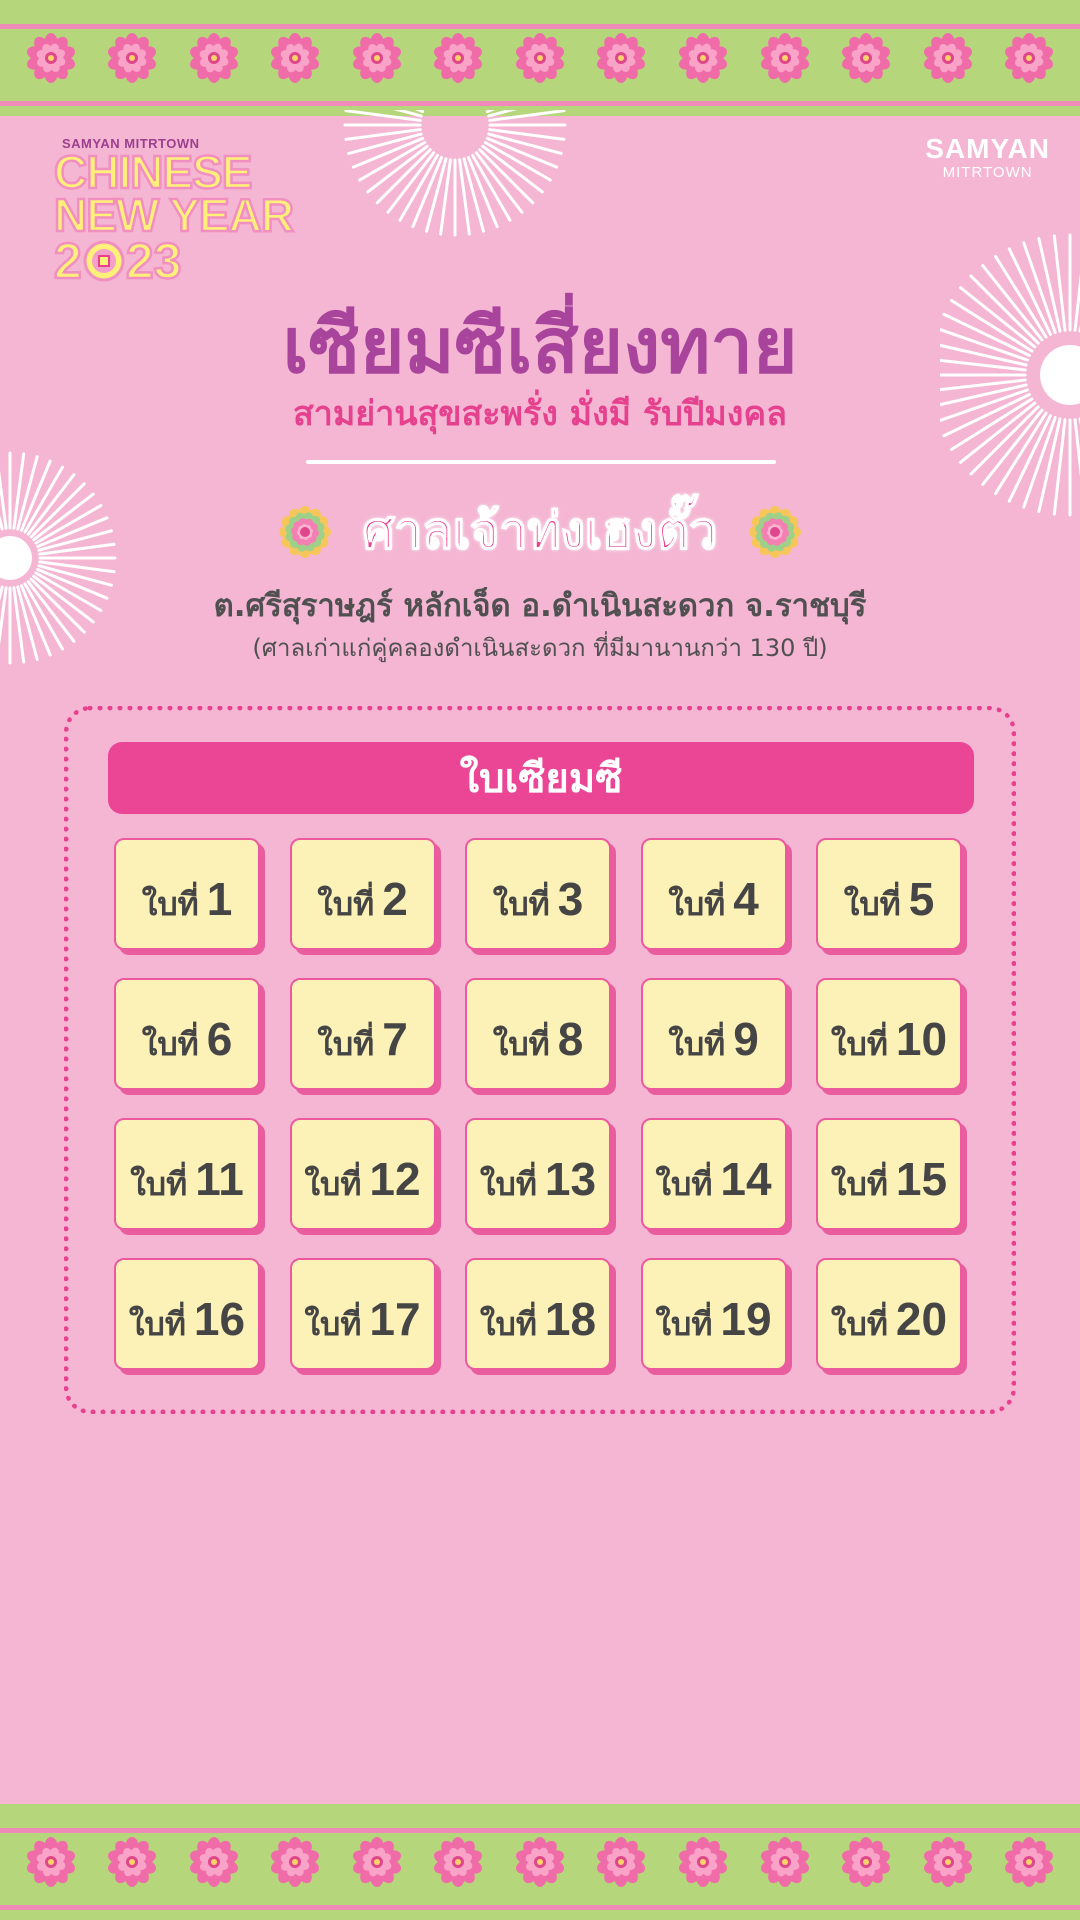 The height and width of the screenshot is (1920, 1080). I want to click on fortune-card-13: ใบที่ 13, so click(538, 1174).